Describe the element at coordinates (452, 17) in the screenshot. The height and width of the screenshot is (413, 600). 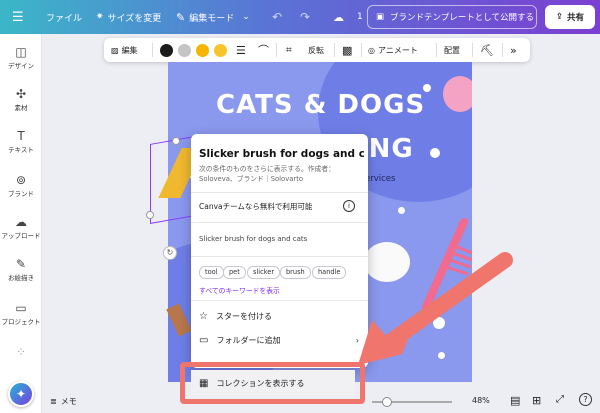
I see `publish-brand-template-button: ▣ ブランドテンプレートとして公開する` at that location.